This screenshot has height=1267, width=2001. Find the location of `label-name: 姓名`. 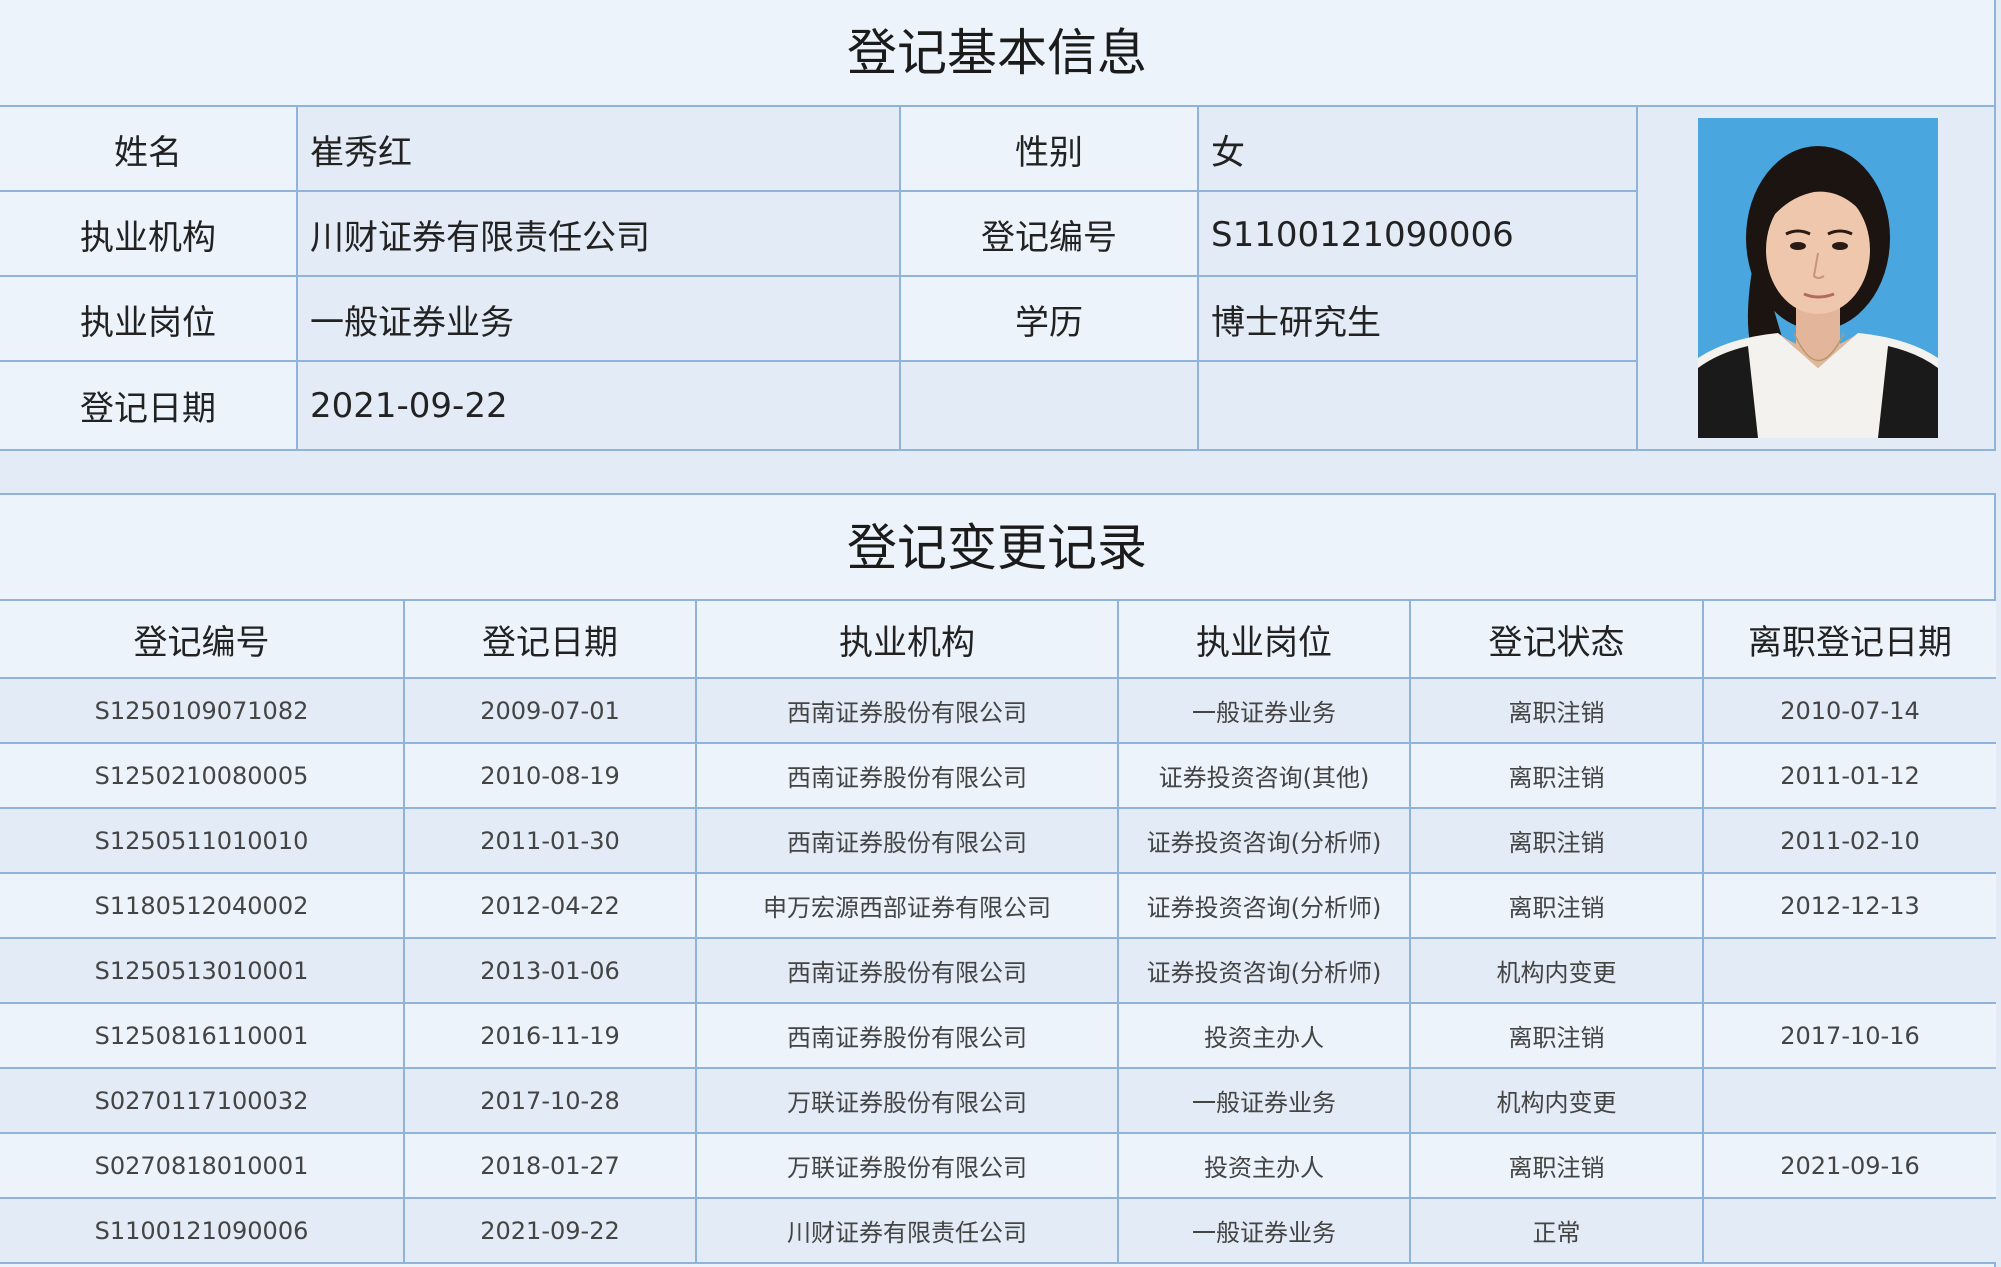

label-name: 姓名 is located at coordinates (149, 149).